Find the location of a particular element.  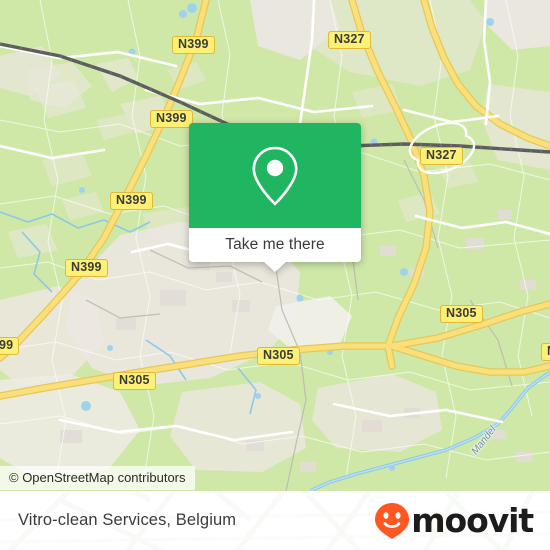

place-title: Vitro-clean Services, Belgium is located at coordinates (127, 520).